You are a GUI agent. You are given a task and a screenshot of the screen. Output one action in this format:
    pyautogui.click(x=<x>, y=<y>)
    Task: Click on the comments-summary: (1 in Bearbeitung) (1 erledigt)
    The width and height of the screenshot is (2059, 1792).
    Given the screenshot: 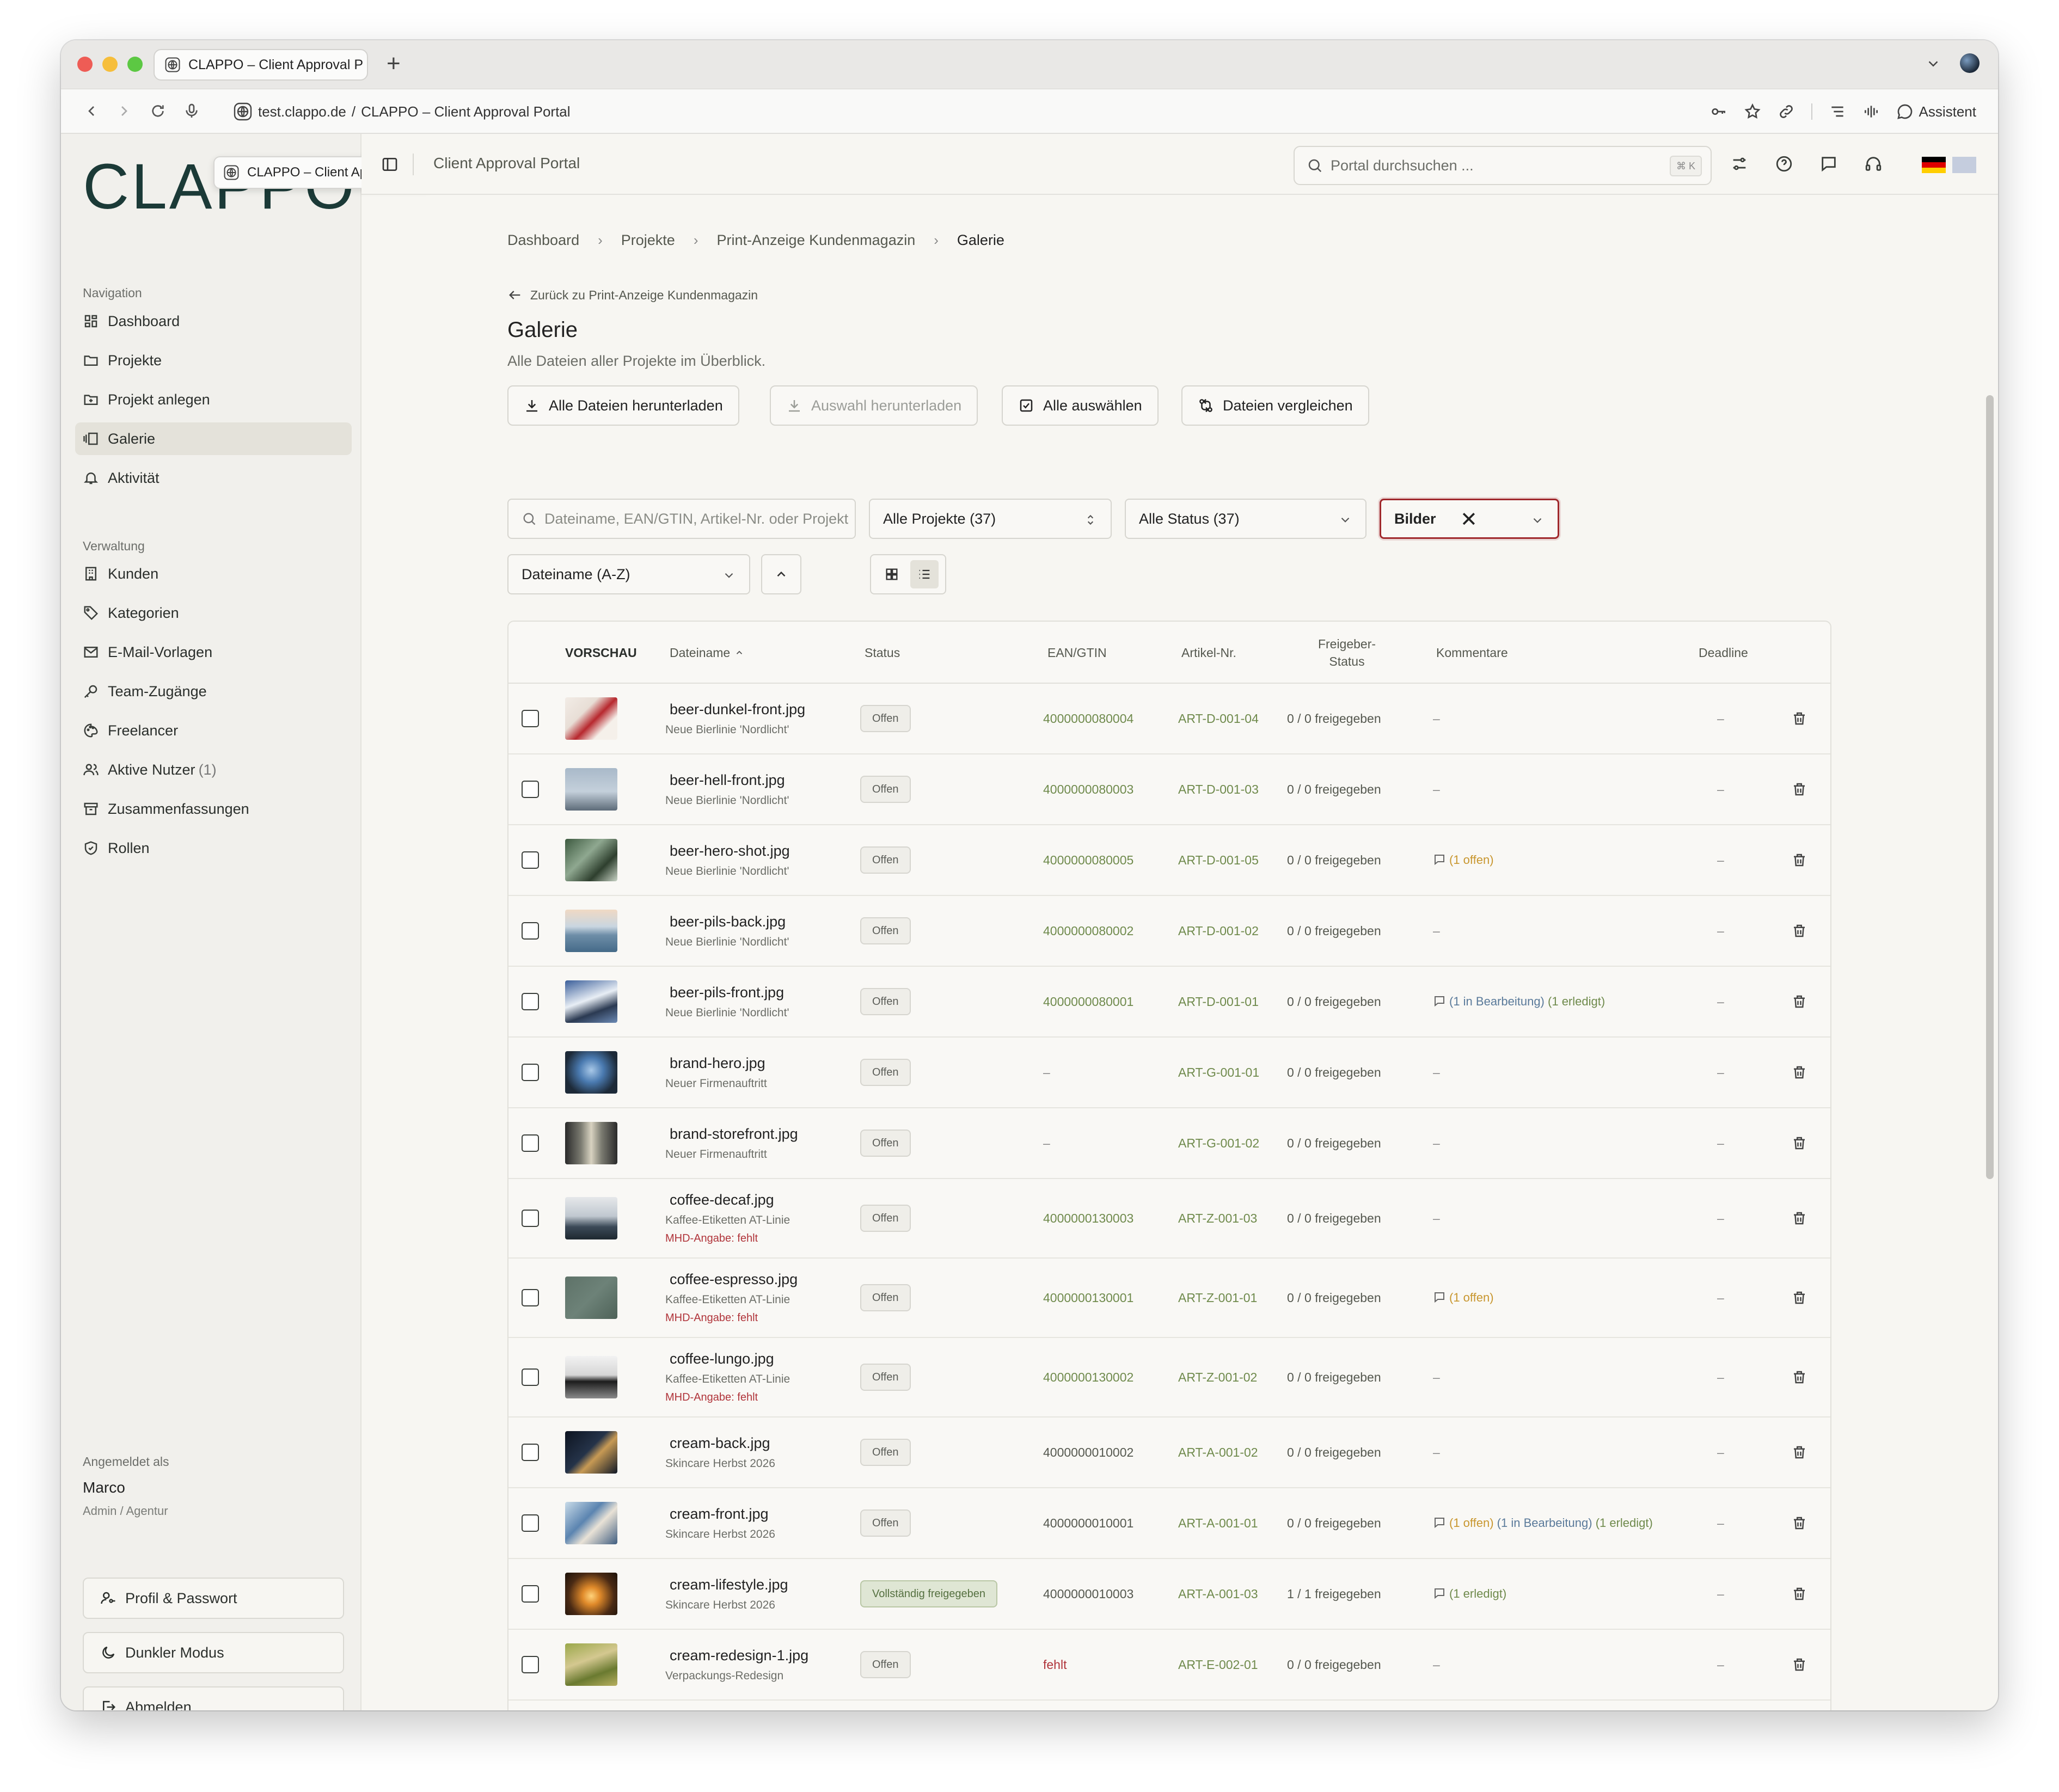 What is the action you would take?
    pyautogui.click(x=1519, y=1001)
    